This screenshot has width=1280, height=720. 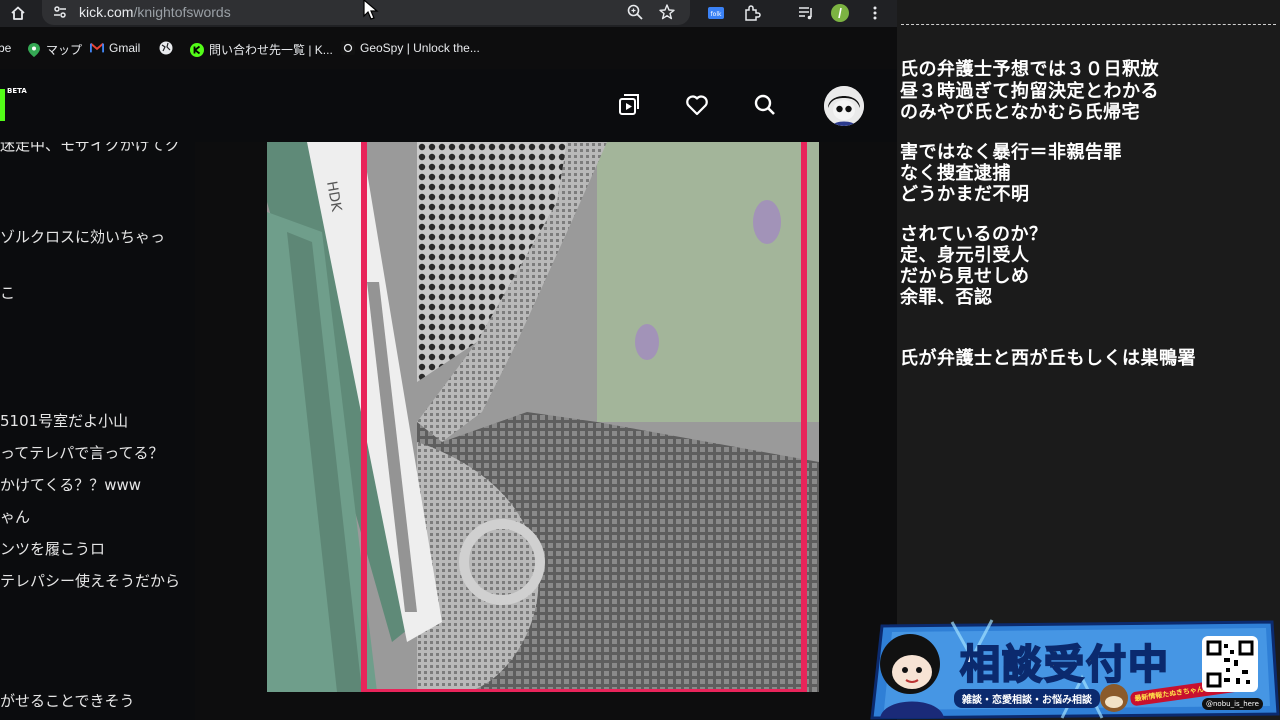 I want to click on maps-pin-icon, so click(x=34, y=49).